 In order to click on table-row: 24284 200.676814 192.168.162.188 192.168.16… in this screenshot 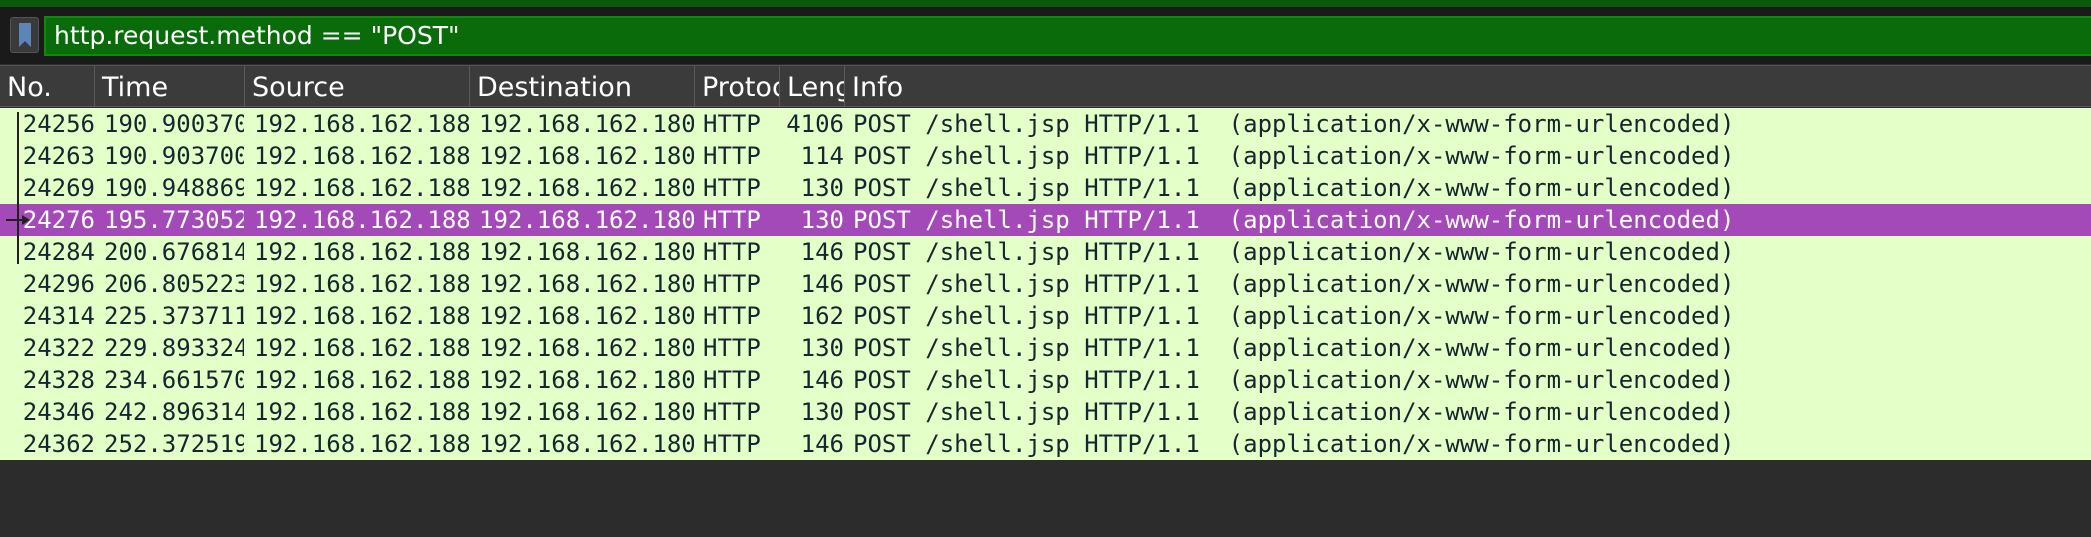, I will do `click(1045, 252)`.